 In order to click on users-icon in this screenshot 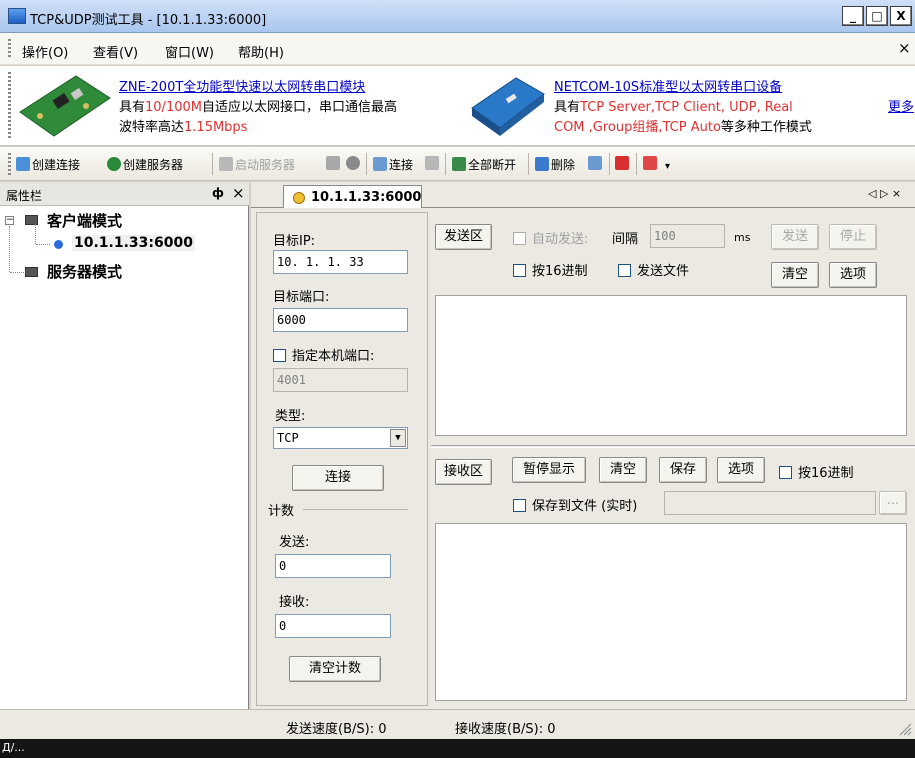, I will do `click(334, 163)`.